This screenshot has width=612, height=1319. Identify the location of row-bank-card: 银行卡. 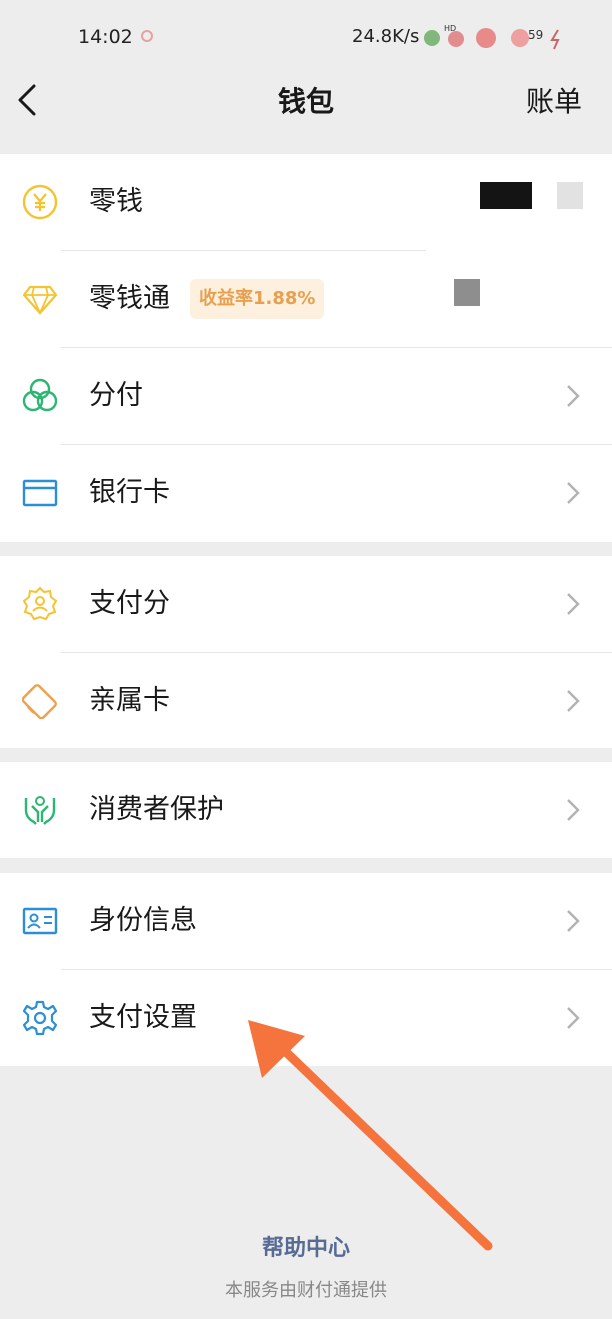
(306, 493).